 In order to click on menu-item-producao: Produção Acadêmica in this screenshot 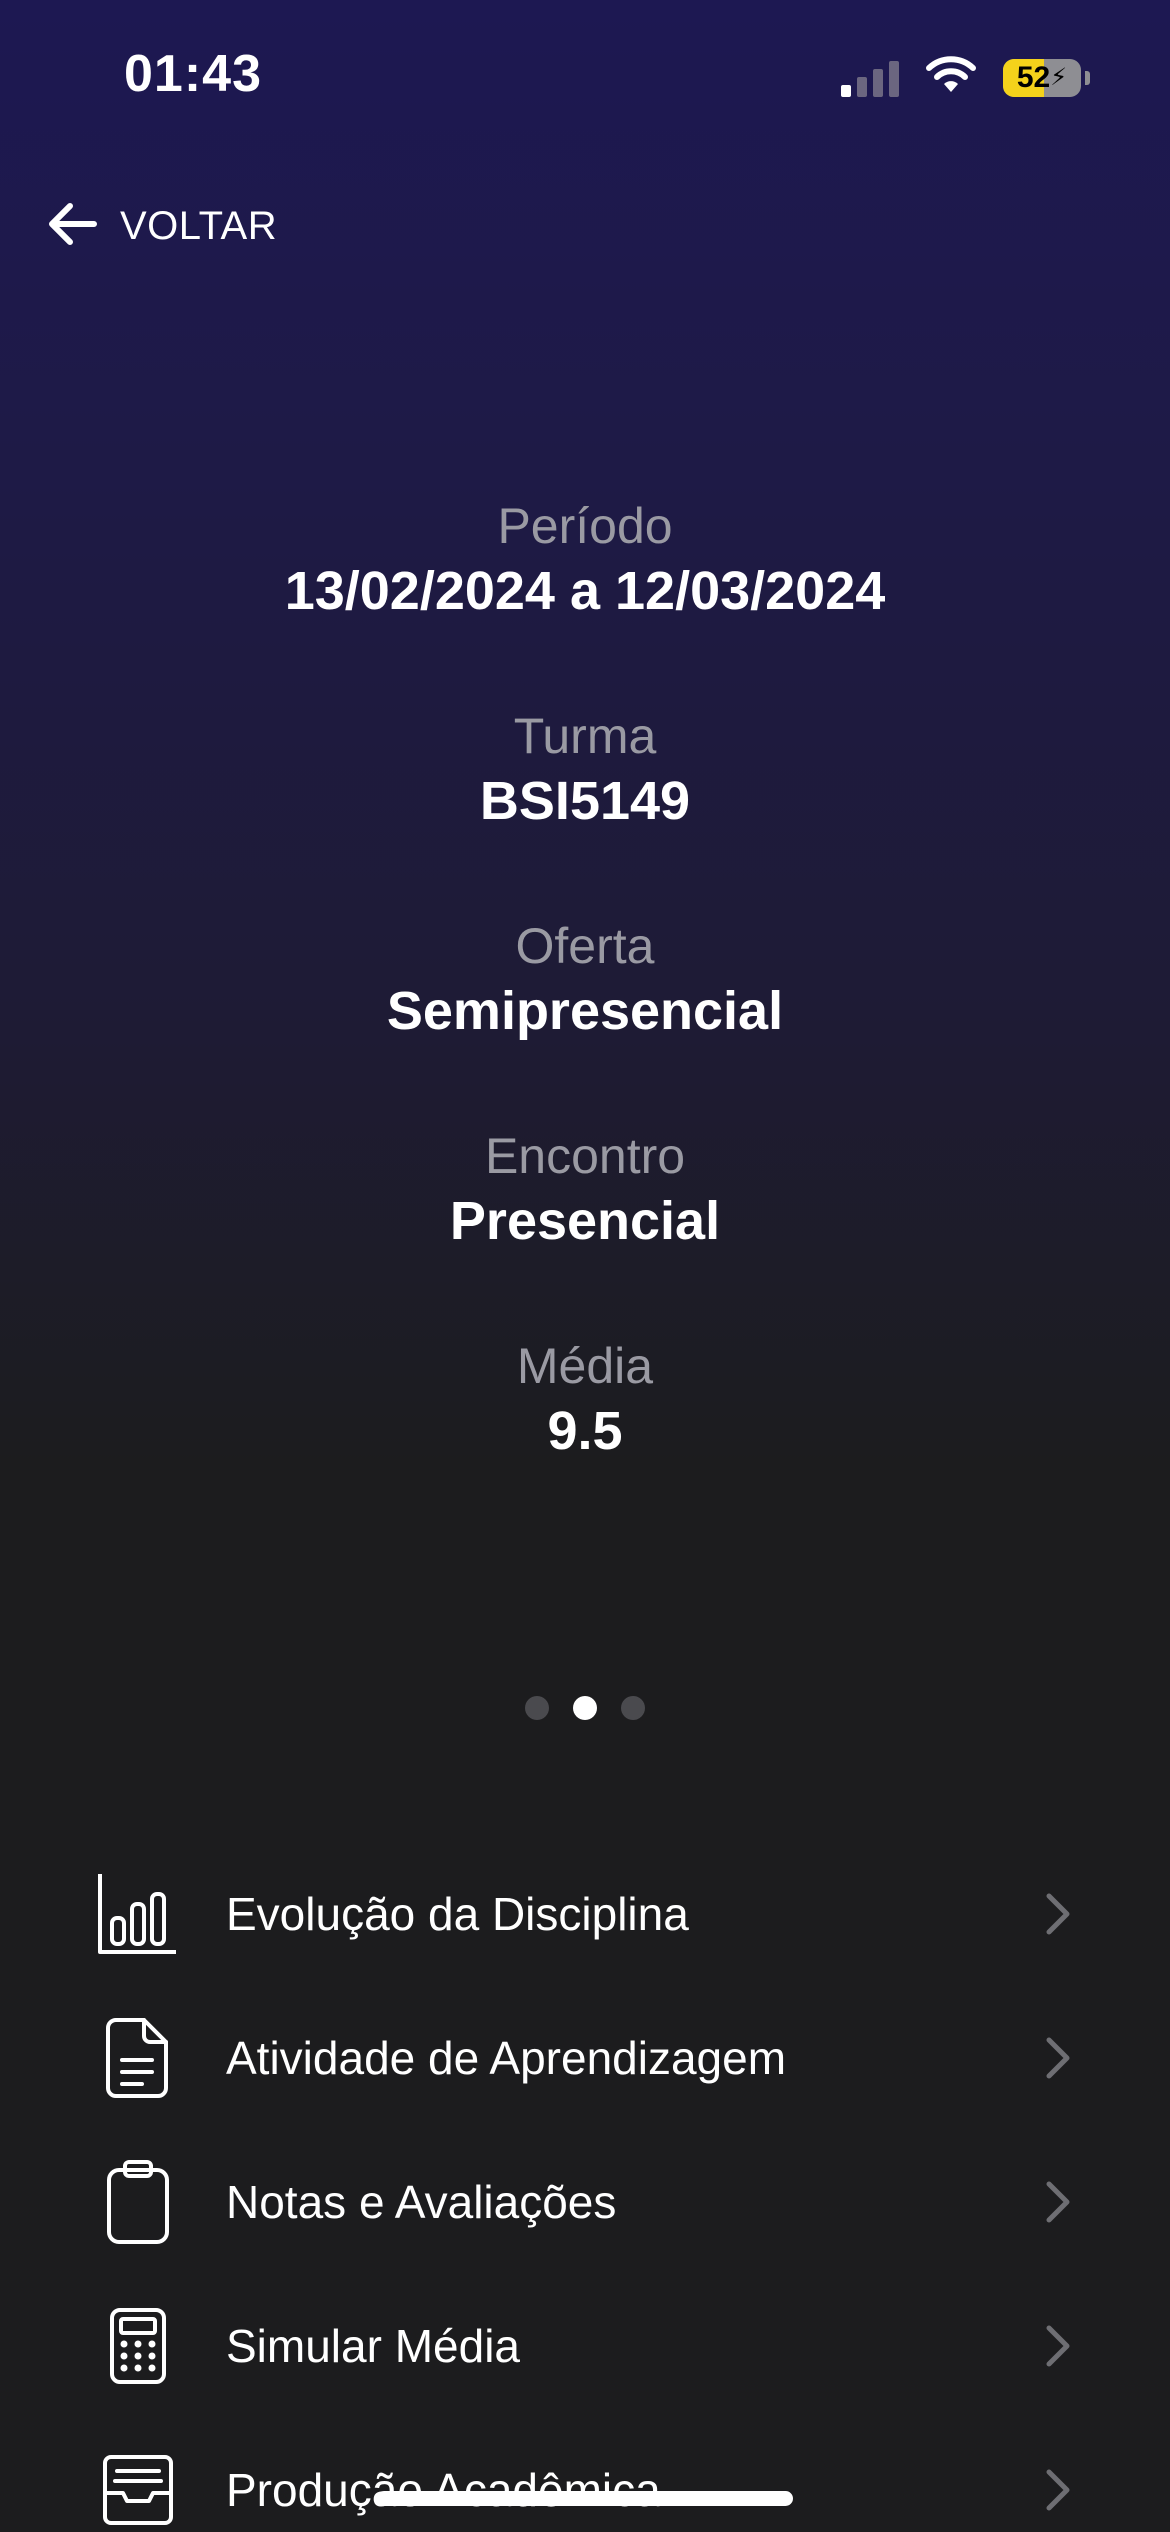, I will do `click(585, 2475)`.